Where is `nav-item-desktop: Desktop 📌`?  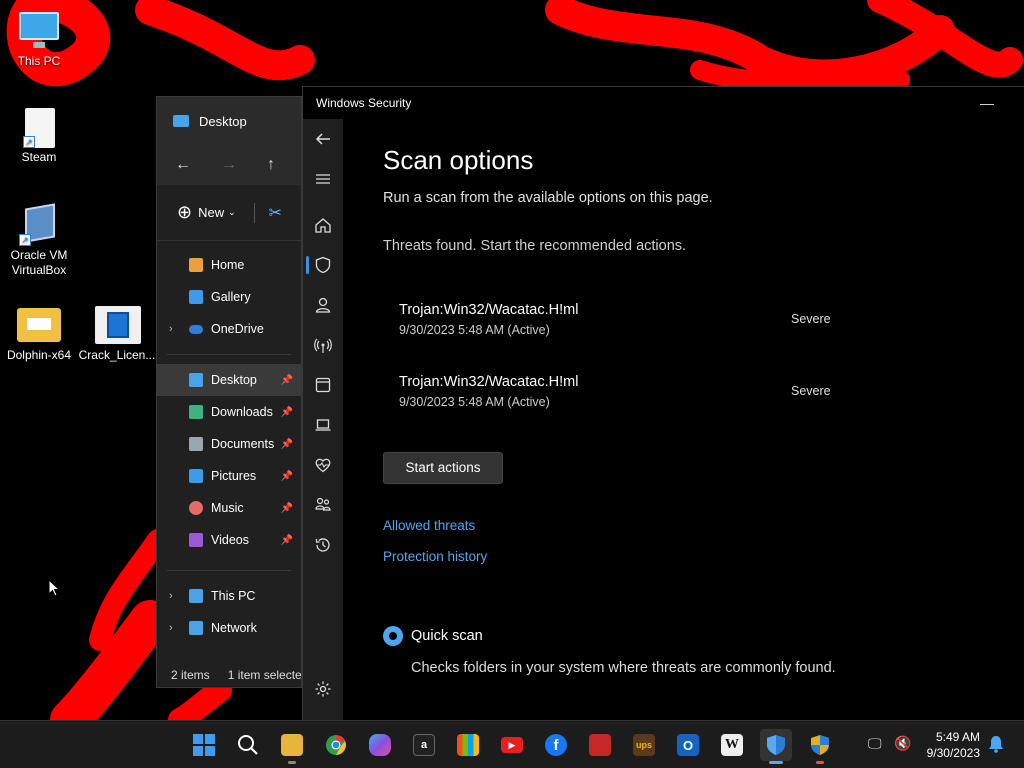
nav-item-desktop: Desktop 📌 is located at coordinates (229, 380).